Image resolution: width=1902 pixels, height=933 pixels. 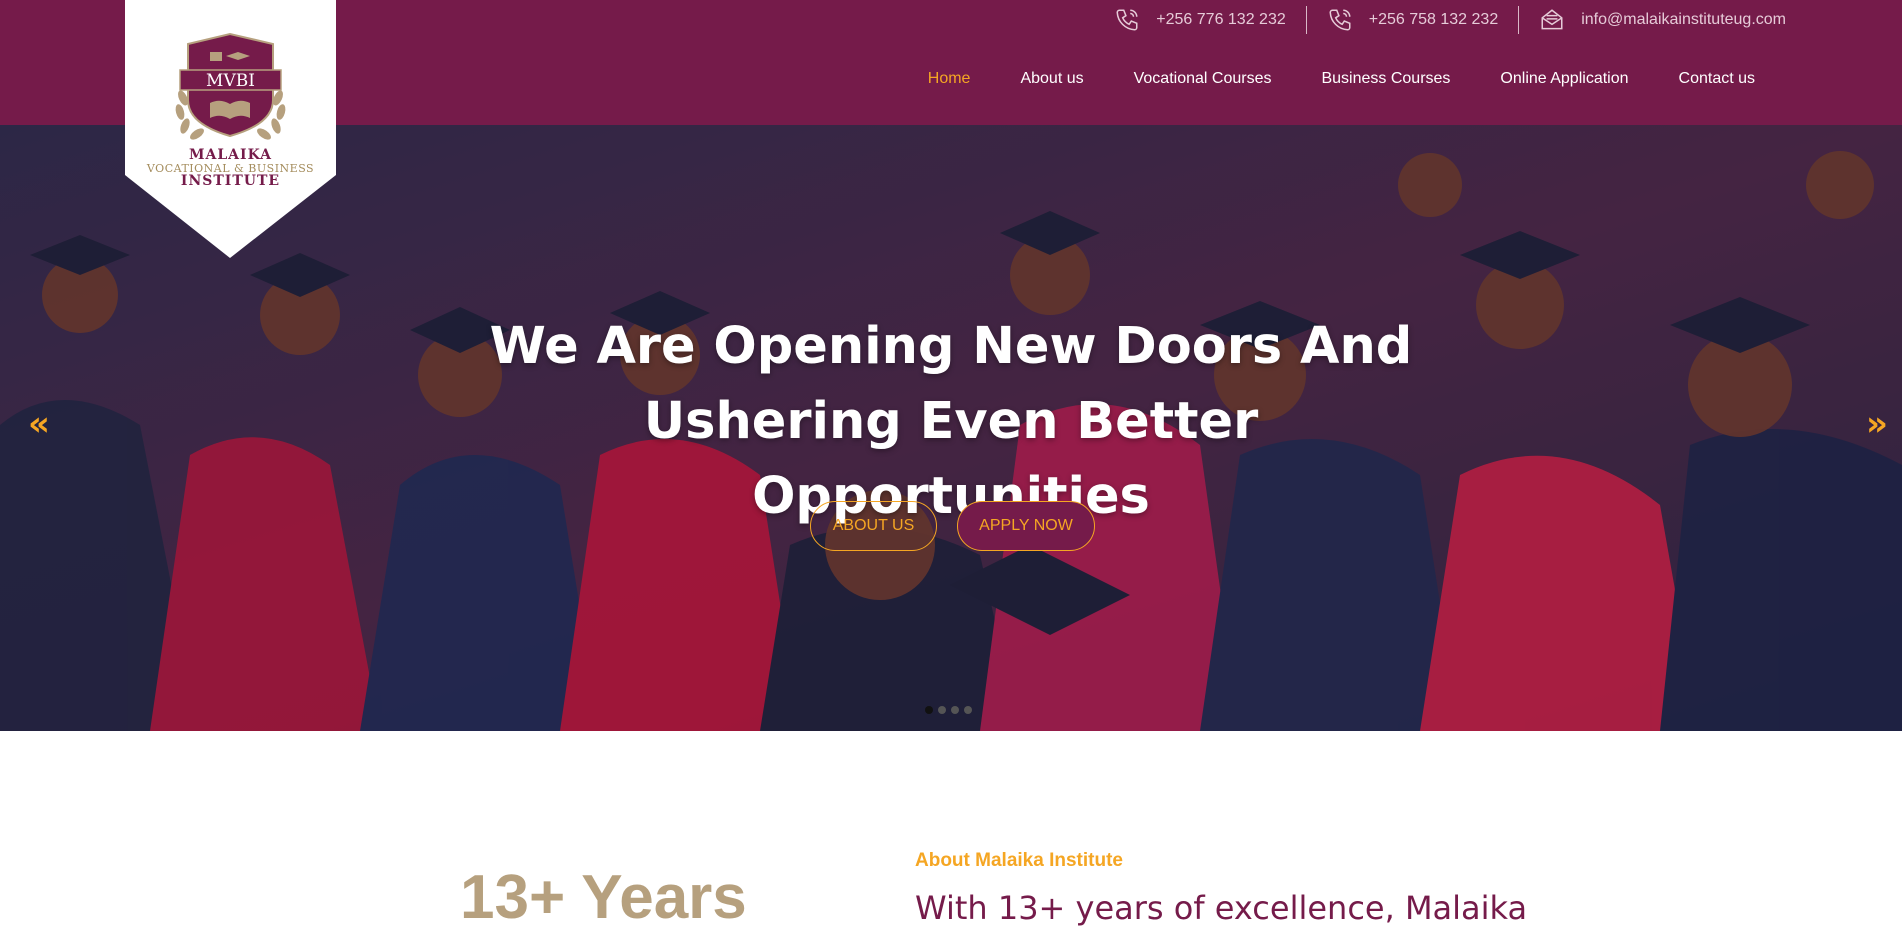 What do you see at coordinates (1026, 526) in the screenshot?
I see `apply-now-button: APPLY NOW` at bounding box center [1026, 526].